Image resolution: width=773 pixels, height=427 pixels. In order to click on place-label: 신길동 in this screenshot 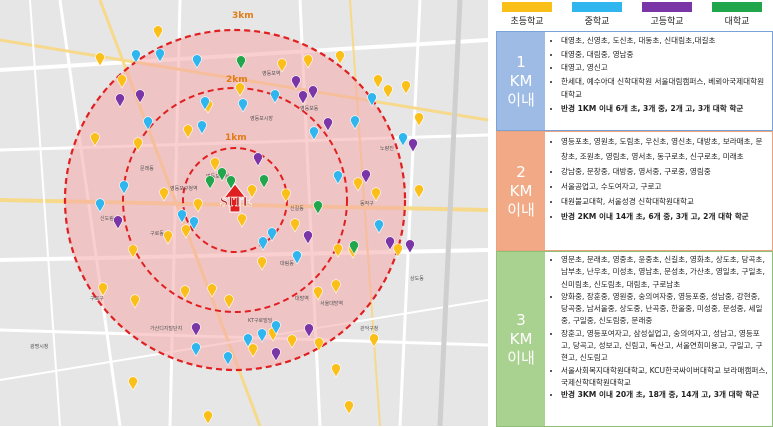, I will do `click(297, 208)`.